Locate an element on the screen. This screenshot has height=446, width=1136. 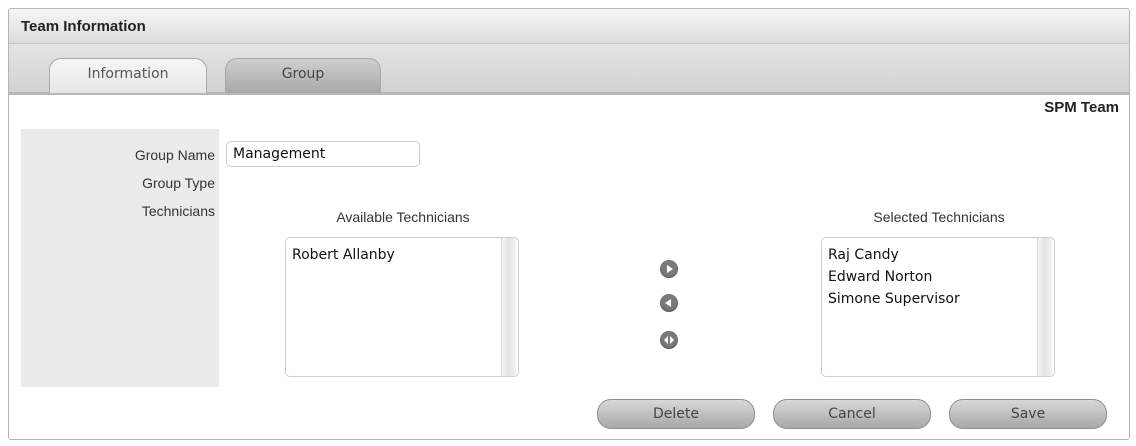
panel-header: Team Information is located at coordinates (569, 26).